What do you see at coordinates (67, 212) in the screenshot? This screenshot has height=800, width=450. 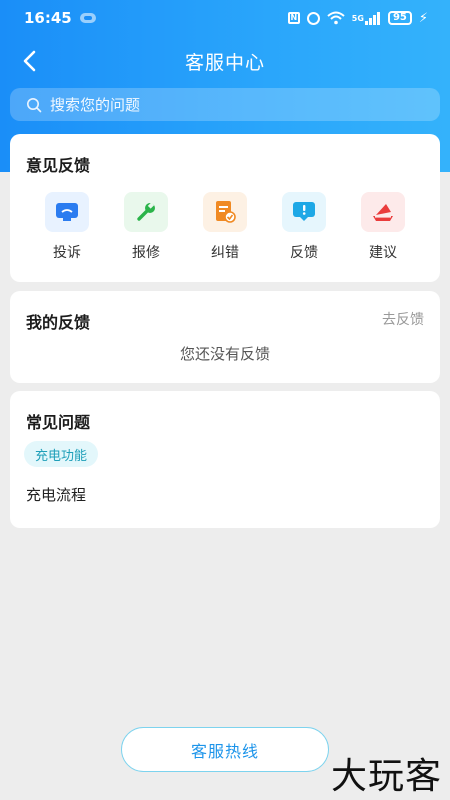 I see `complaint-icon` at bounding box center [67, 212].